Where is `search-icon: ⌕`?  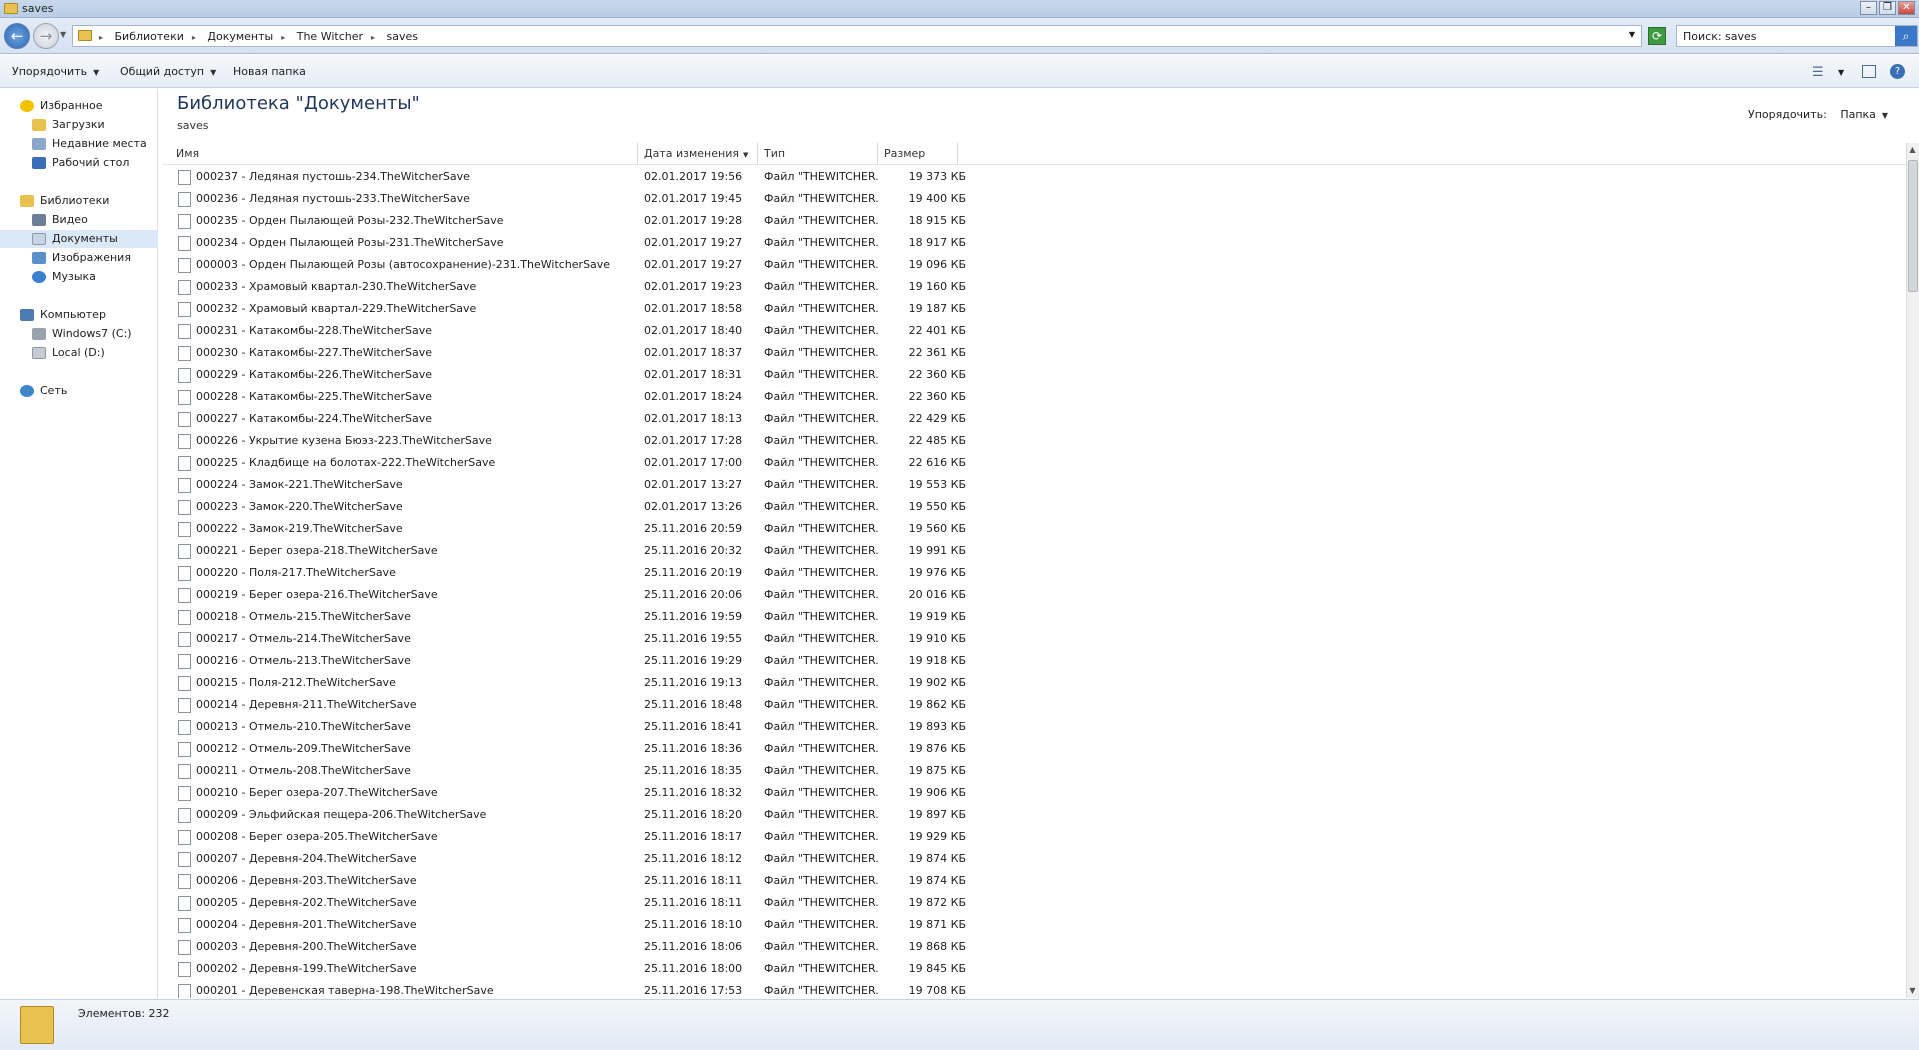 search-icon: ⌕ is located at coordinates (1906, 36).